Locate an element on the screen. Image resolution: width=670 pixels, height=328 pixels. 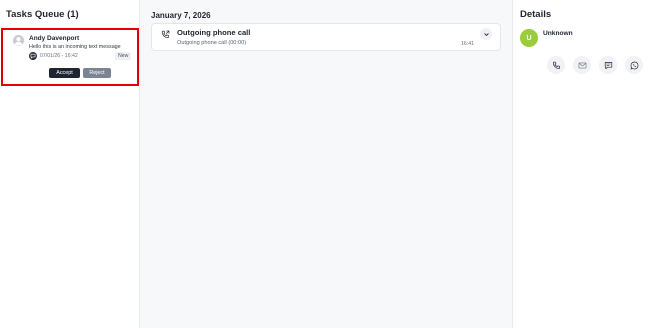
call-title: Outgoing phone call is located at coordinates (214, 32).